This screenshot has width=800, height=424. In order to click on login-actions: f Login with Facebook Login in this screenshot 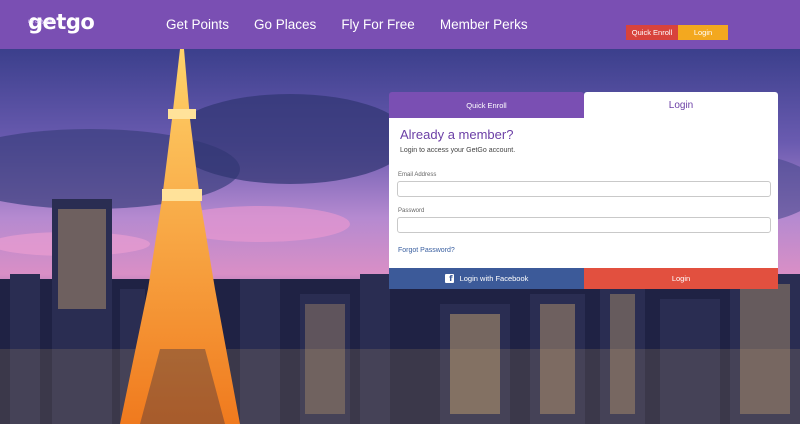, I will do `click(583, 278)`.